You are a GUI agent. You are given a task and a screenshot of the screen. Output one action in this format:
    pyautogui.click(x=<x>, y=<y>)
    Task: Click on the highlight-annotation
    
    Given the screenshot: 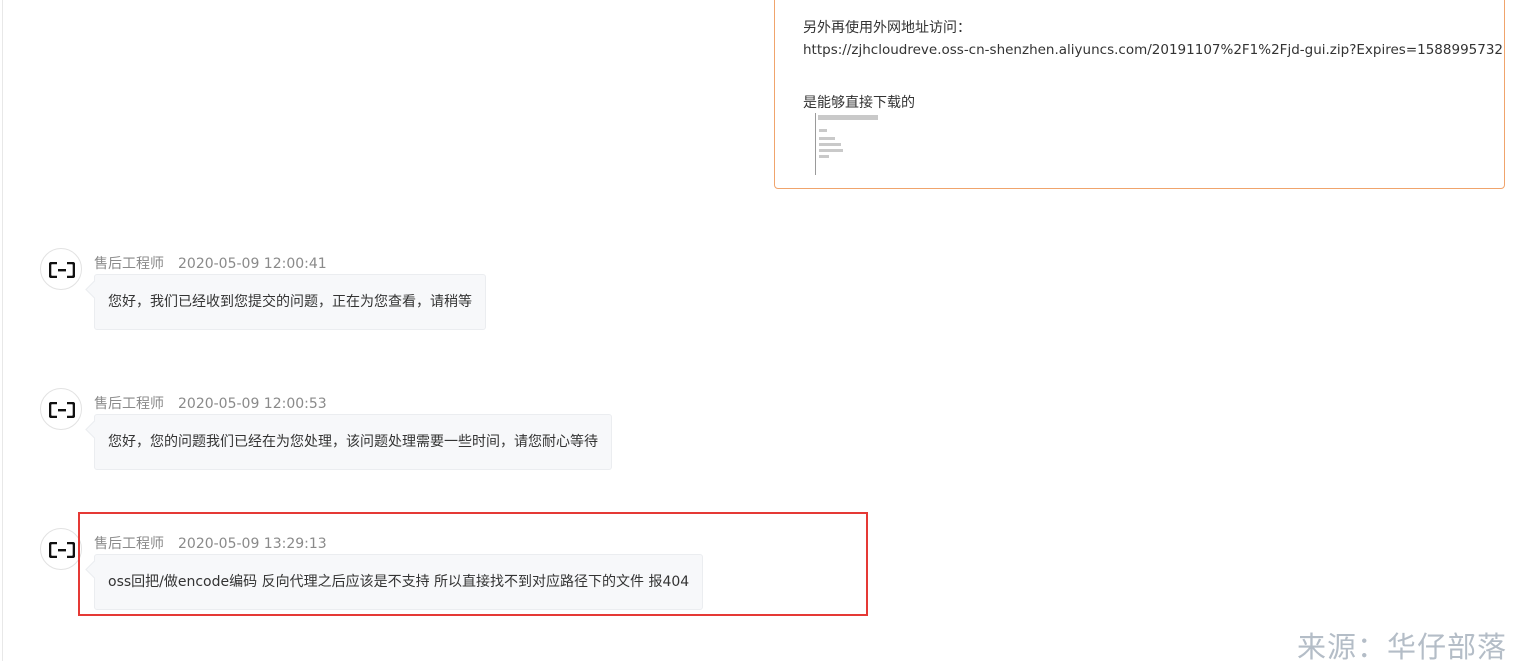 What is the action you would take?
    pyautogui.click(x=473, y=564)
    